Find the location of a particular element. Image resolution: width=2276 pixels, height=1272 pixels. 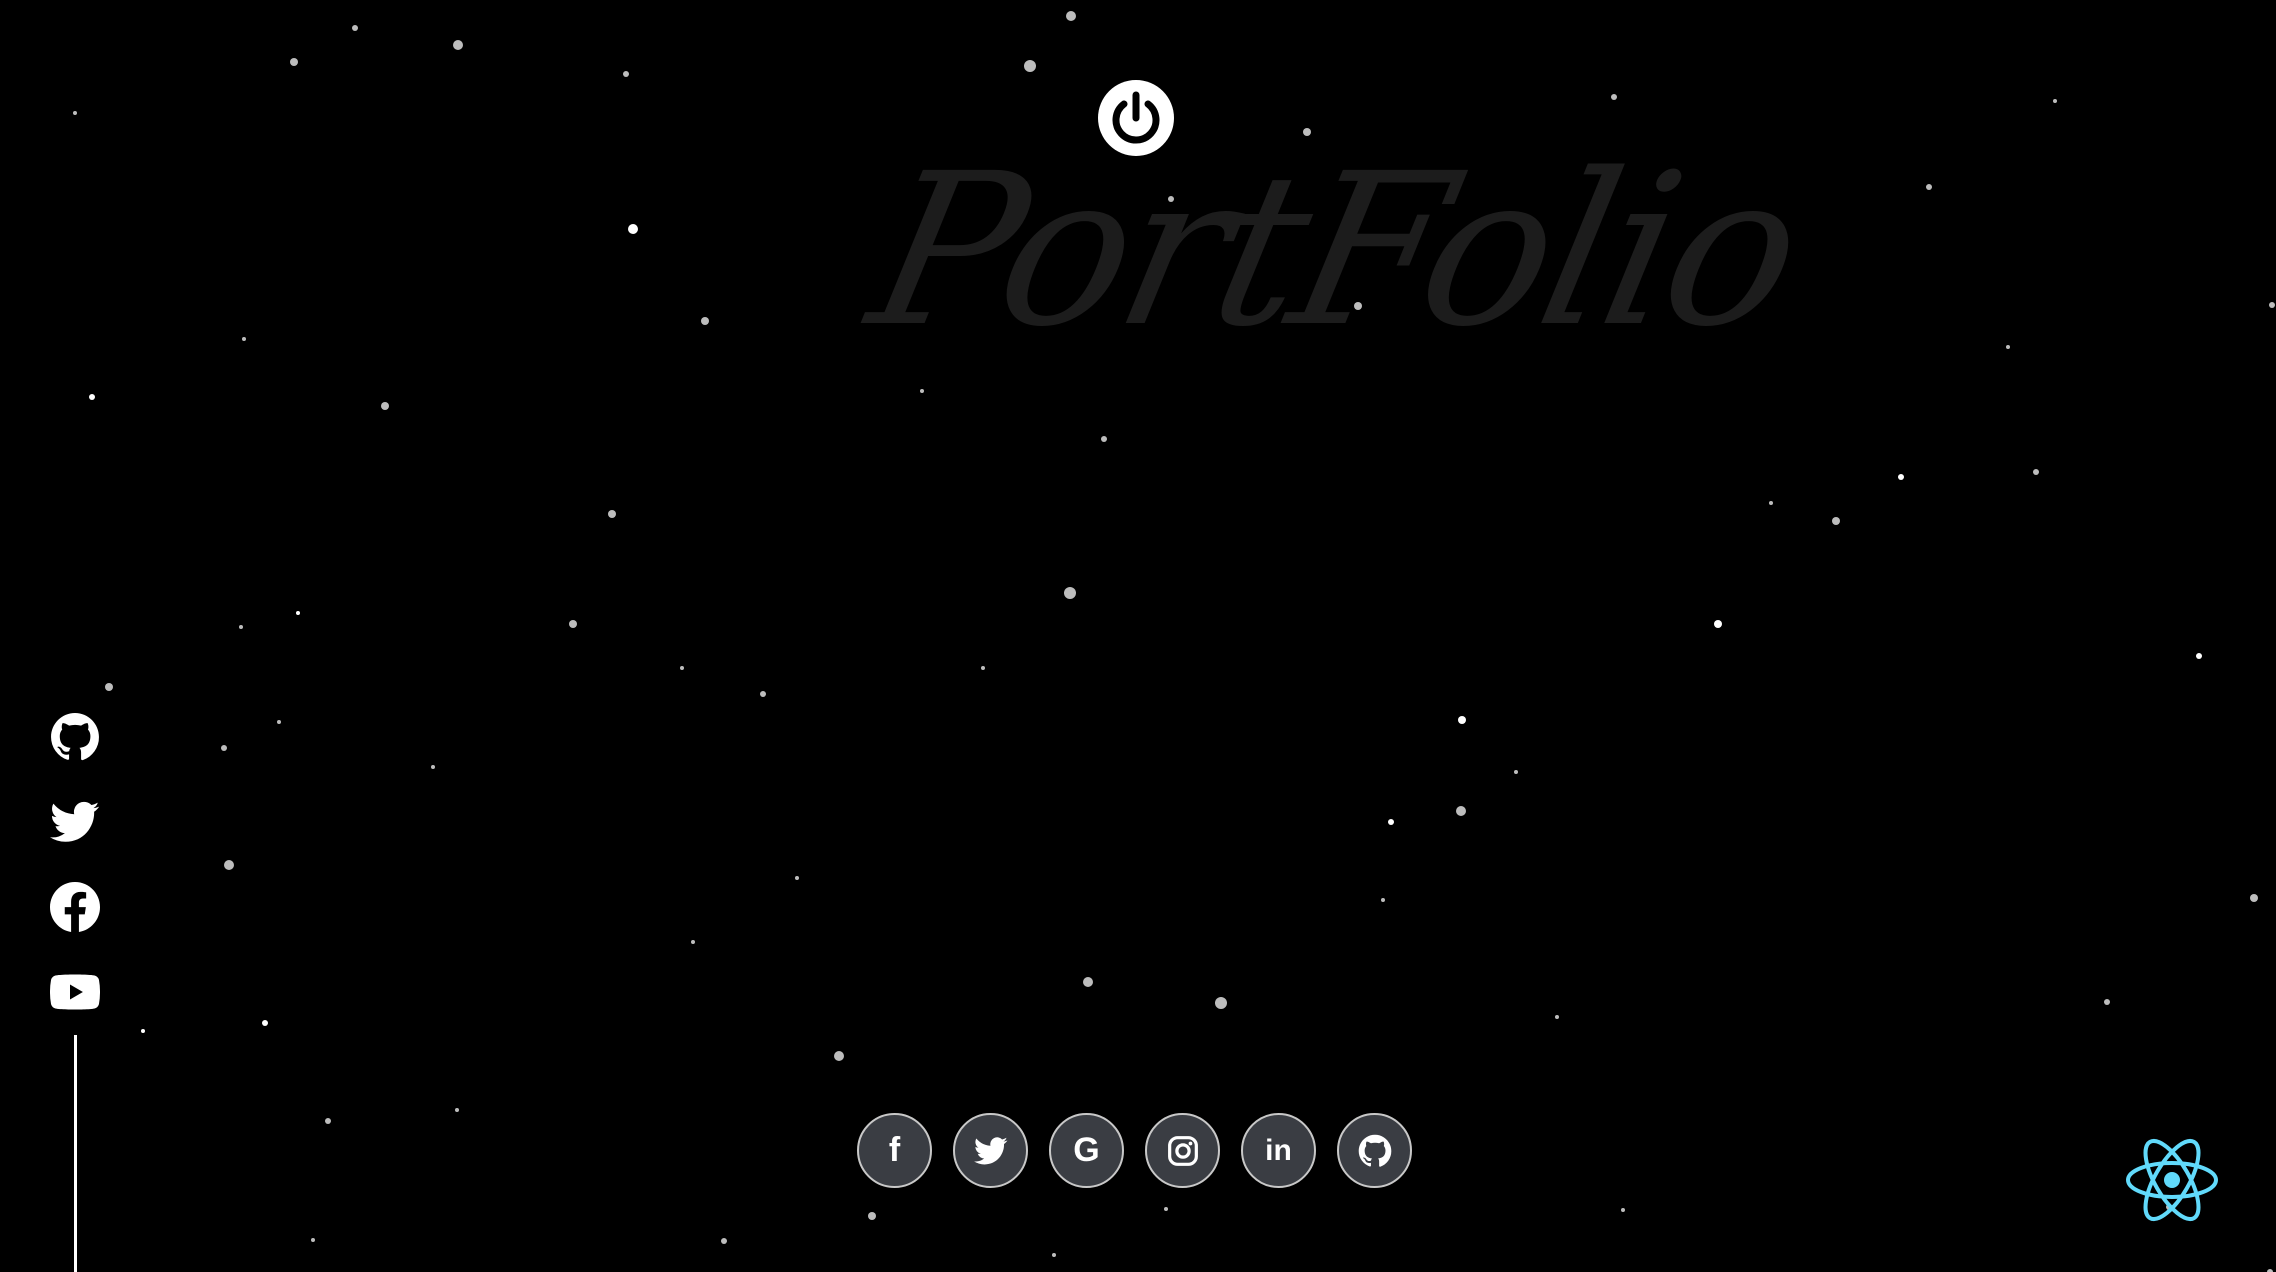

twitter-button is located at coordinates (990, 1150).